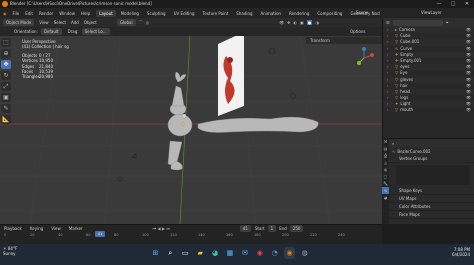 The width and height of the screenshot is (474, 265). Describe the element at coordinates (385, 190) in the screenshot. I see `data-tab-icon: ∿` at that location.